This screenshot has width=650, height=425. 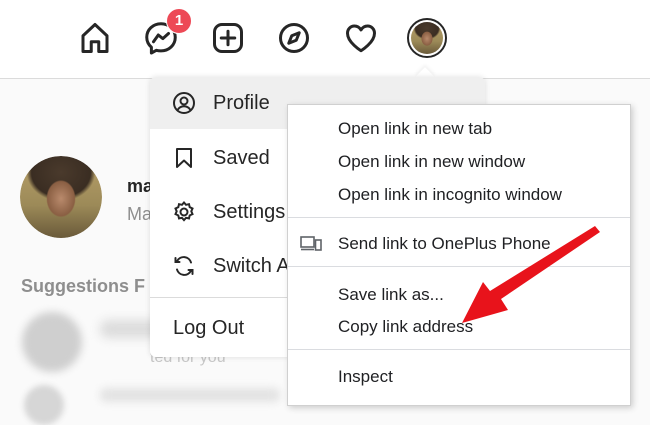 What do you see at coordinates (179, 21) in the screenshot?
I see `notification-badge: 1` at bounding box center [179, 21].